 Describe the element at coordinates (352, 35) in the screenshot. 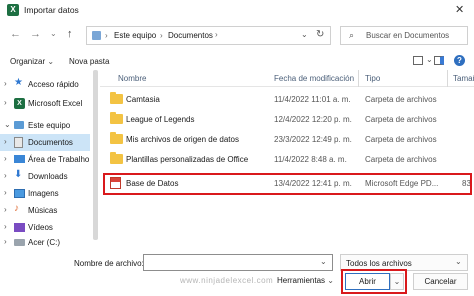

I see `search-icon: ⌕` at that location.